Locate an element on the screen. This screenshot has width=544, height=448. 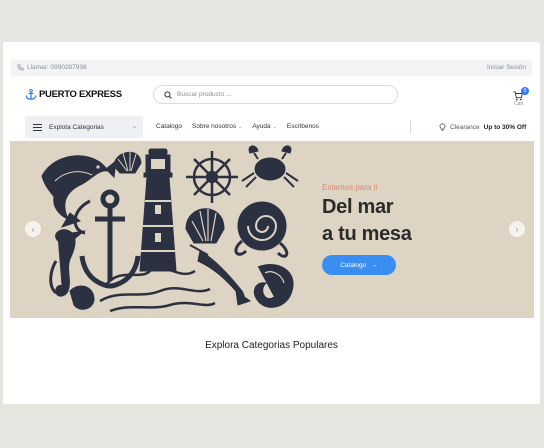
nav-item-label: Escribenos is located at coordinates (303, 126).